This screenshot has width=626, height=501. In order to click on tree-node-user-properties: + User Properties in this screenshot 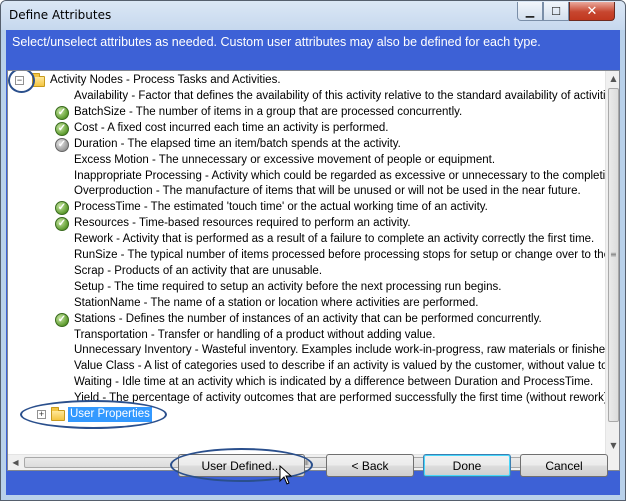, I will do `click(306, 415)`.